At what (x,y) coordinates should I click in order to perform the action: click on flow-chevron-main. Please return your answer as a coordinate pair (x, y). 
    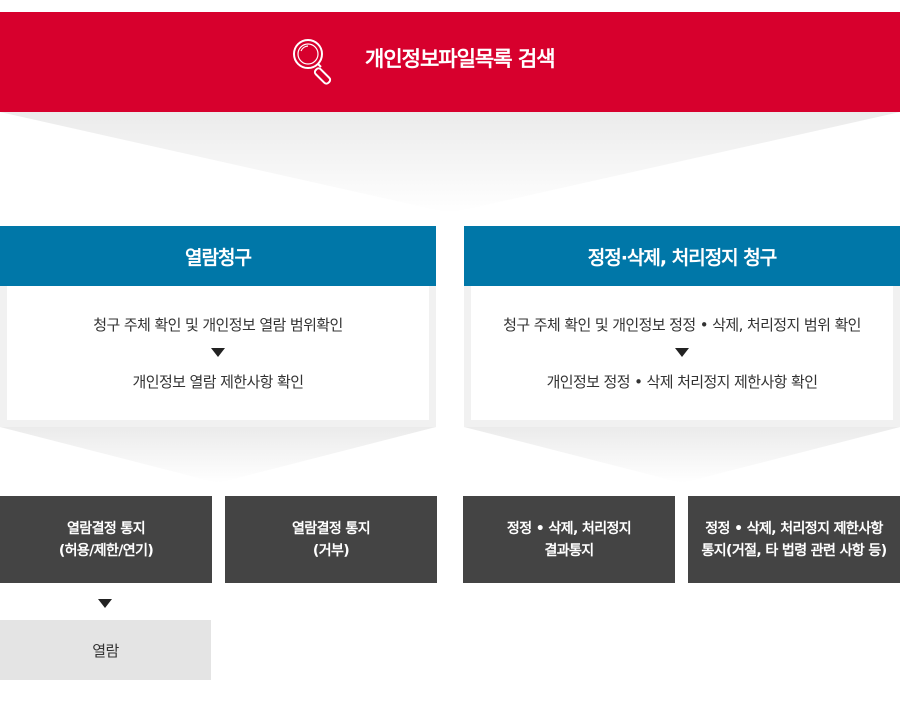
    Looking at the image, I should click on (450, 162).